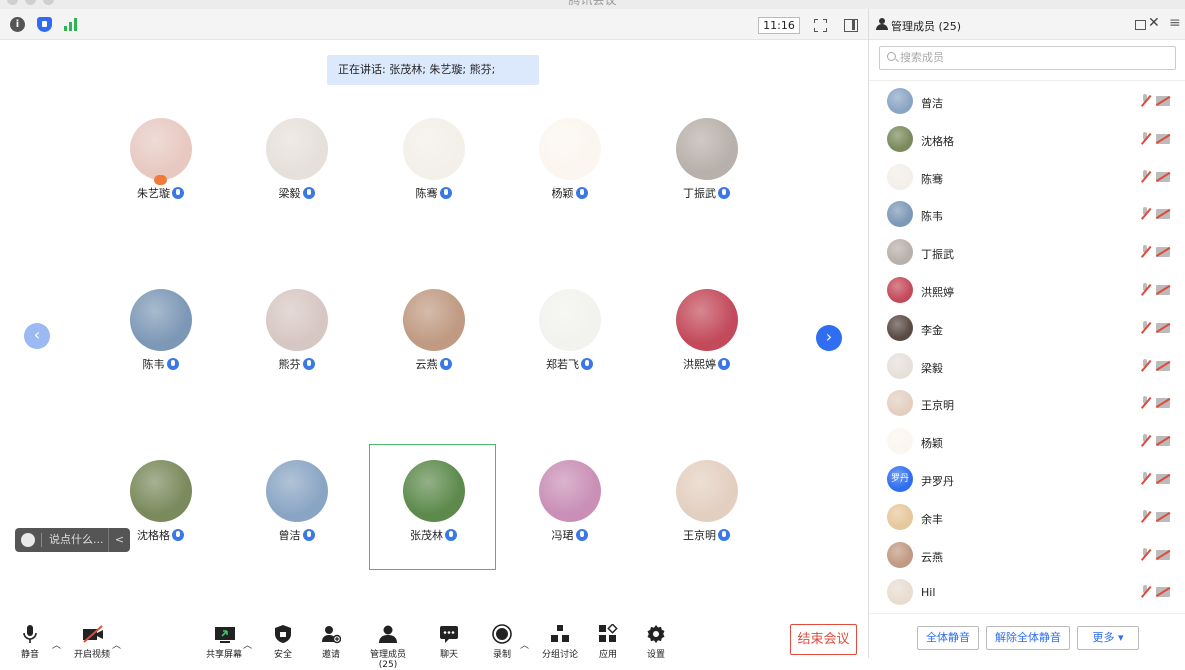 The height and width of the screenshot is (670, 1185). Describe the element at coordinates (17, 24) in the screenshot. I see `info-icon: i` at that location.